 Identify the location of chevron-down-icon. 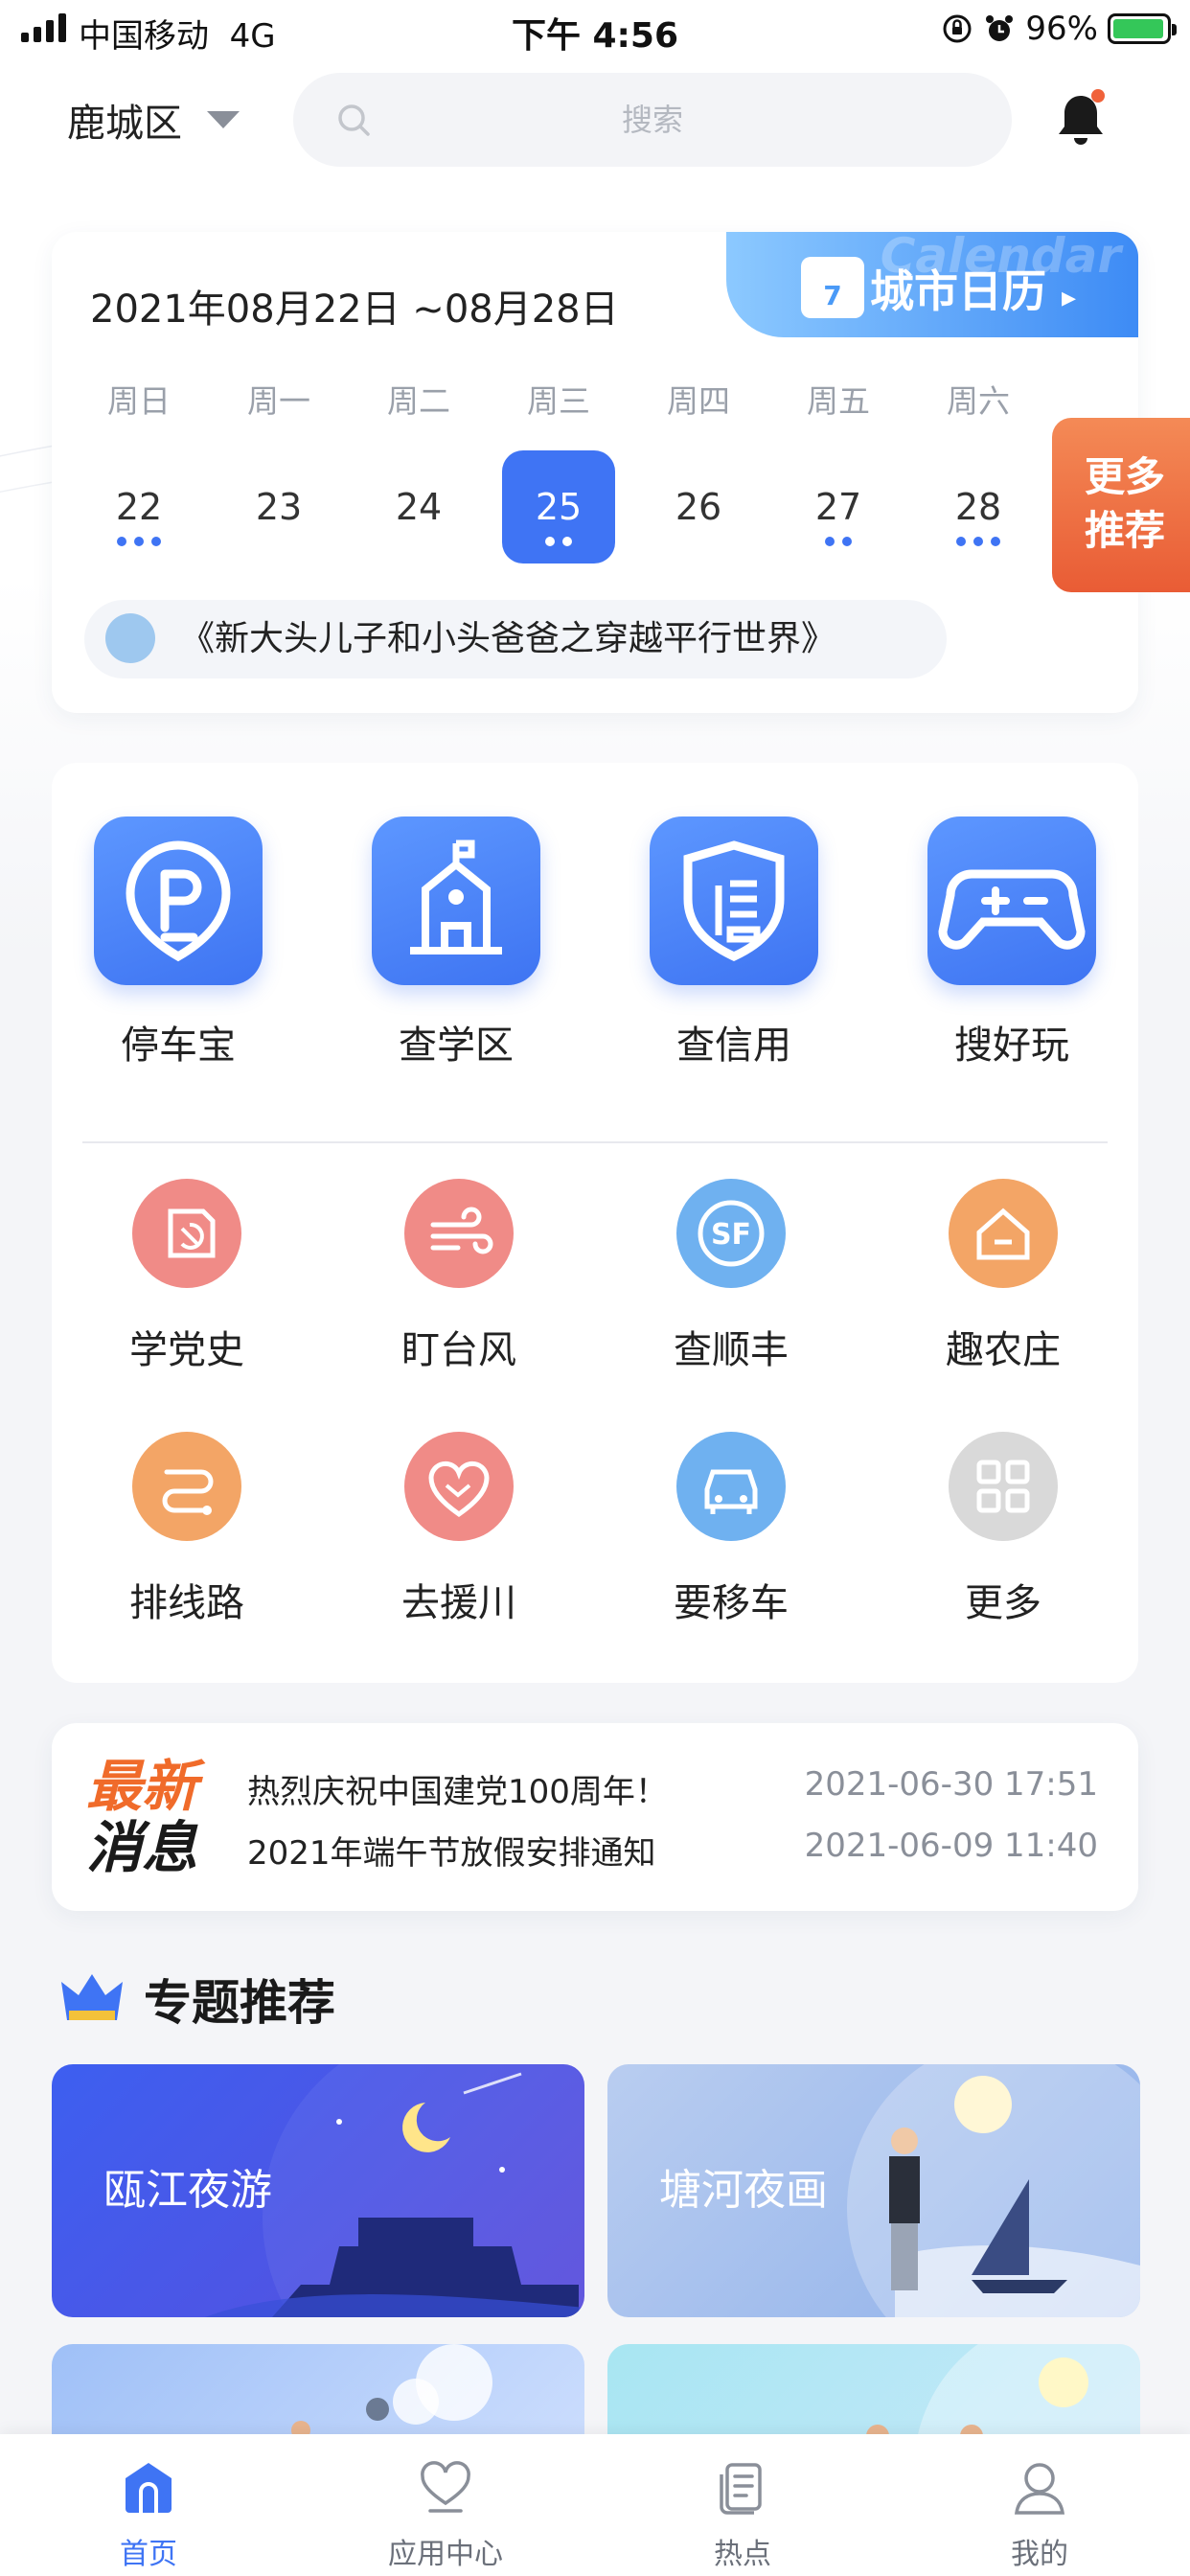
(224, 120).